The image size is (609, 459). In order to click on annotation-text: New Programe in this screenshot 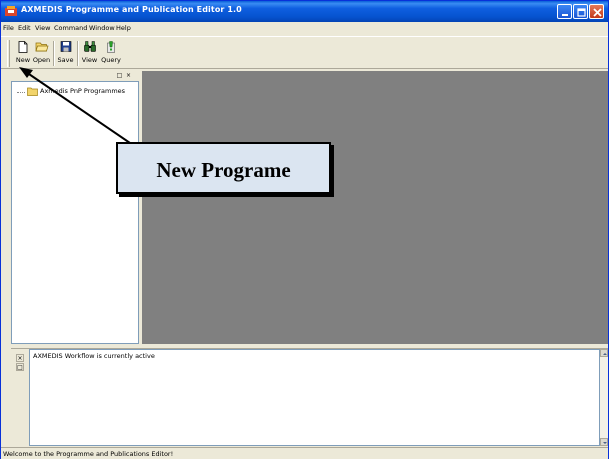, I will do `click(223, 170)`.